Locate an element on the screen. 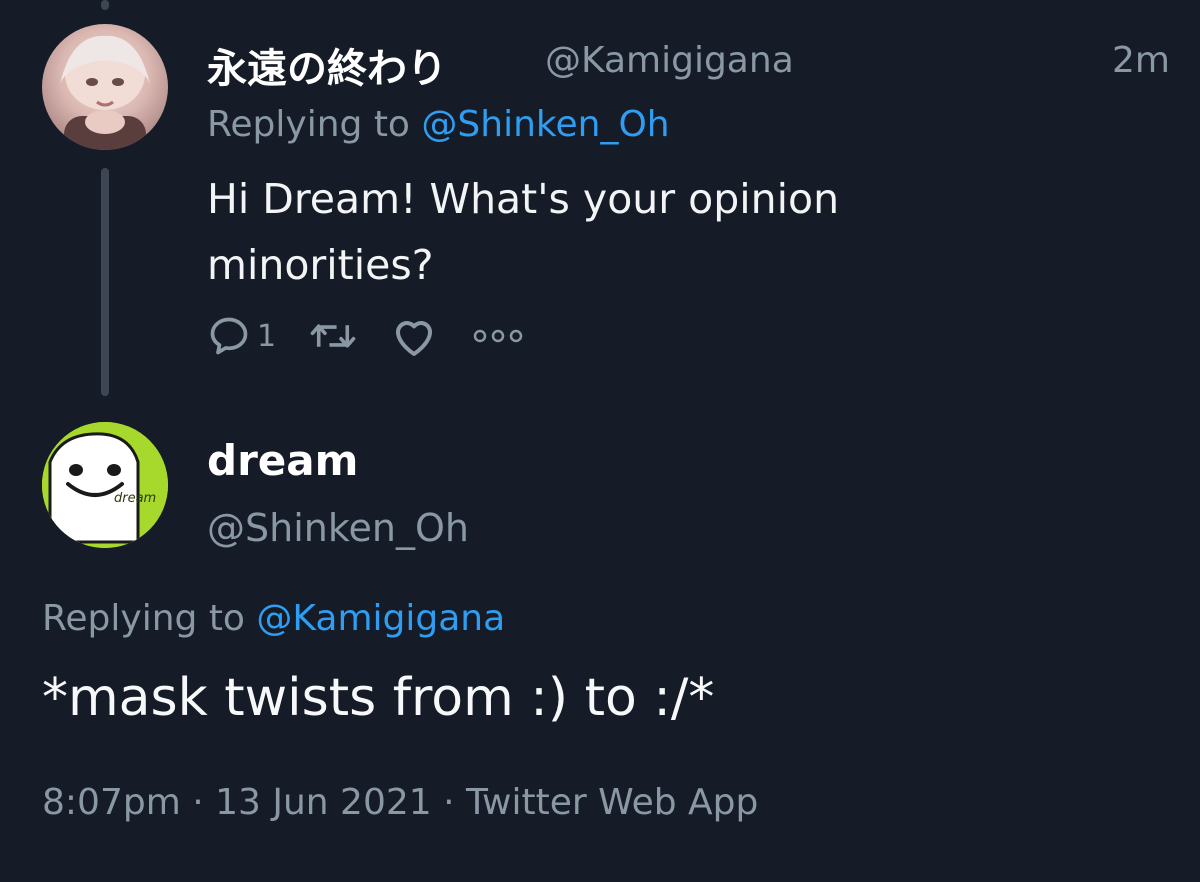  parent-tweet-actions: 1 is located at coordinates (382, 336).